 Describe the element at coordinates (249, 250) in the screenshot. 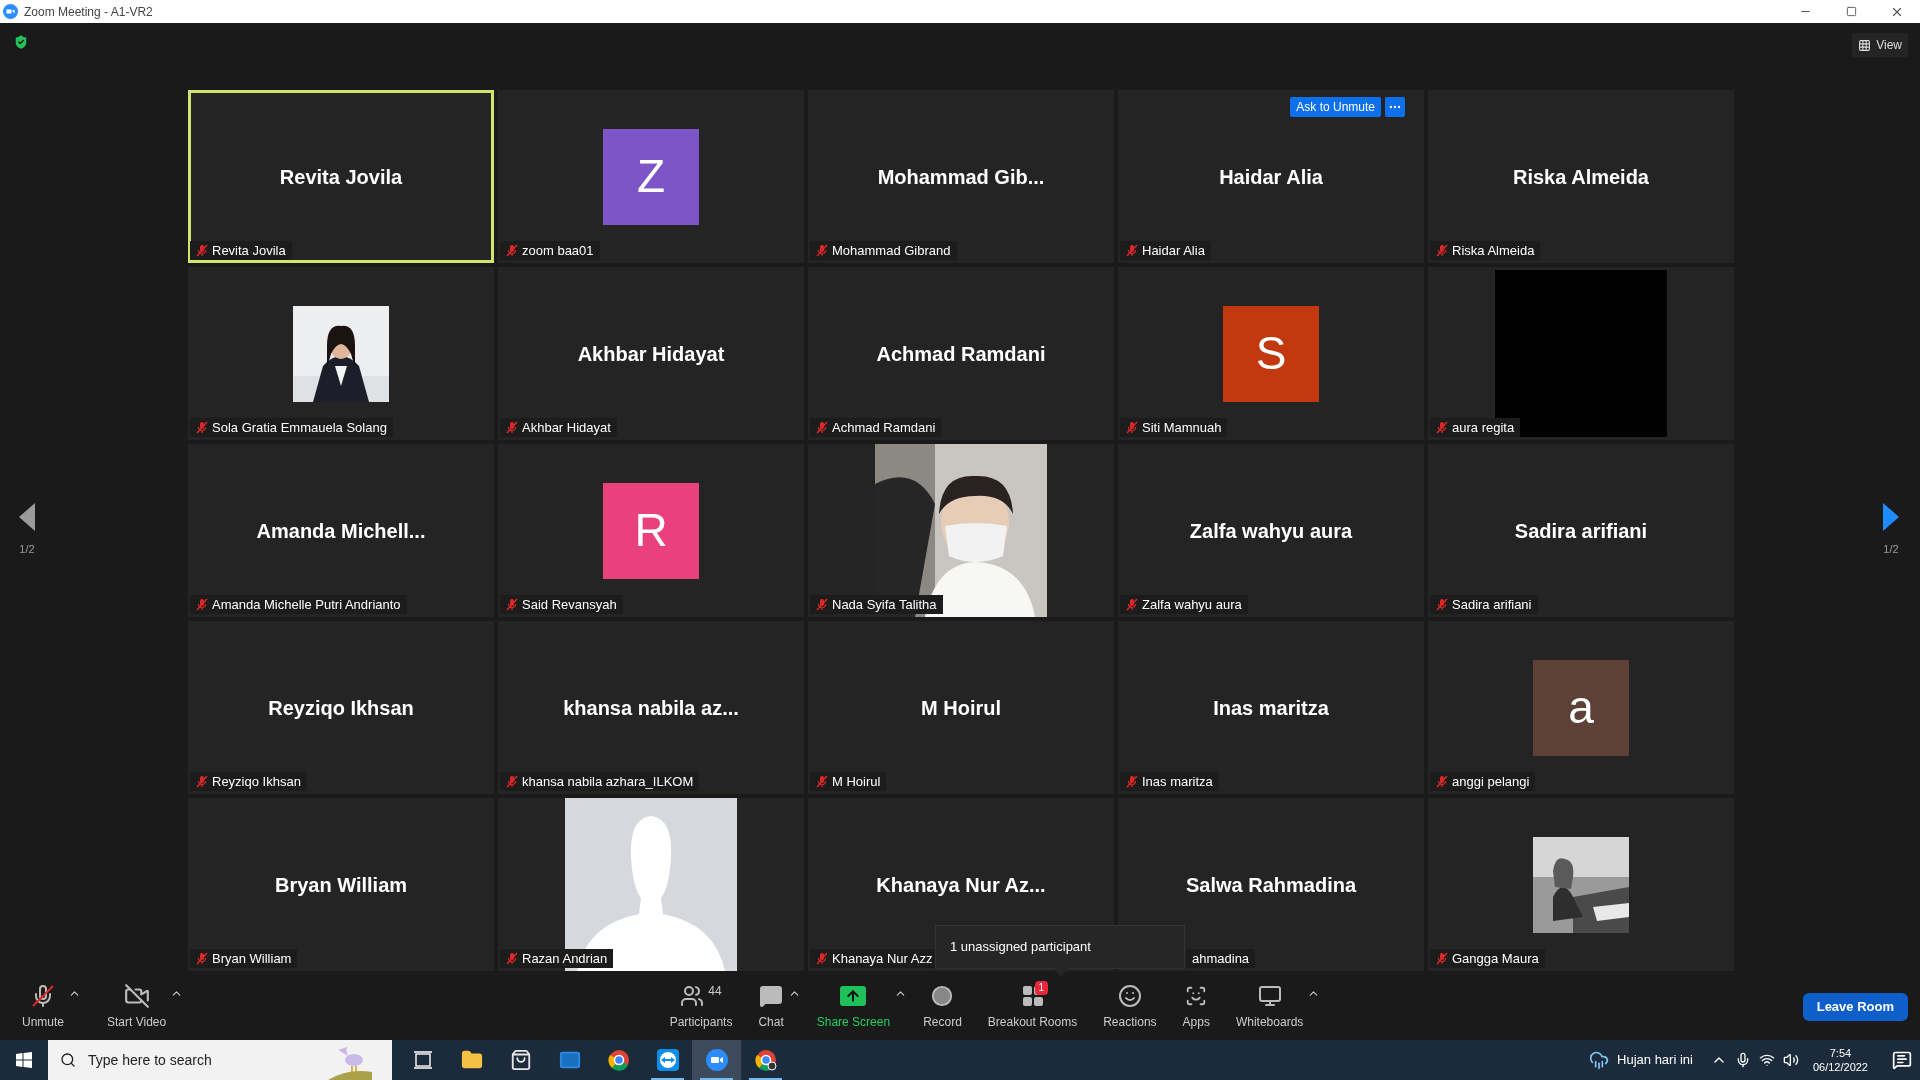

I see `participant-label: Revita Jovila` at that location.